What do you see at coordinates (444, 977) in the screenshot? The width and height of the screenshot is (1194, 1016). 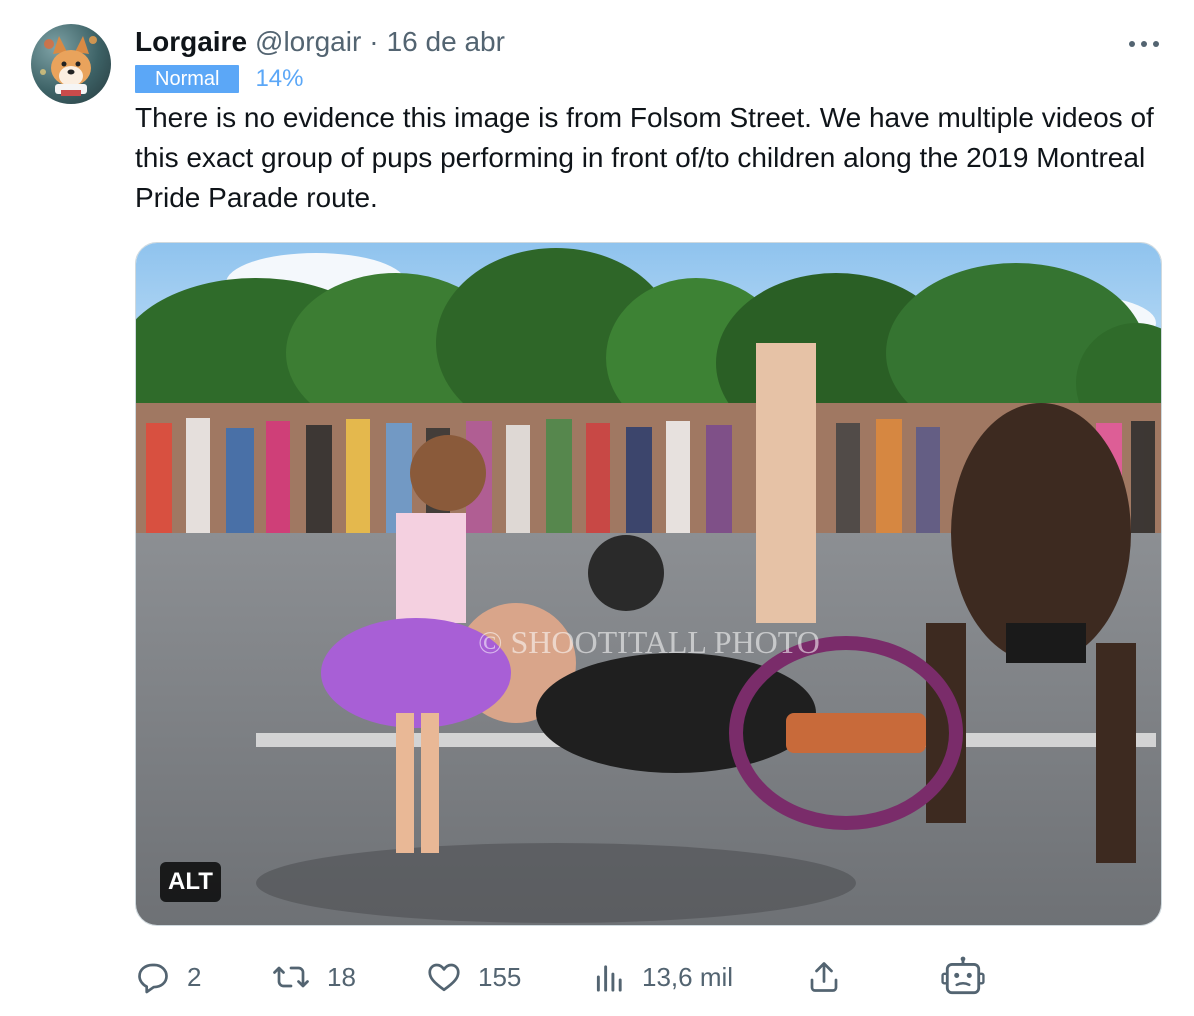 I see `like-icon` at bounding box center [444, 977].